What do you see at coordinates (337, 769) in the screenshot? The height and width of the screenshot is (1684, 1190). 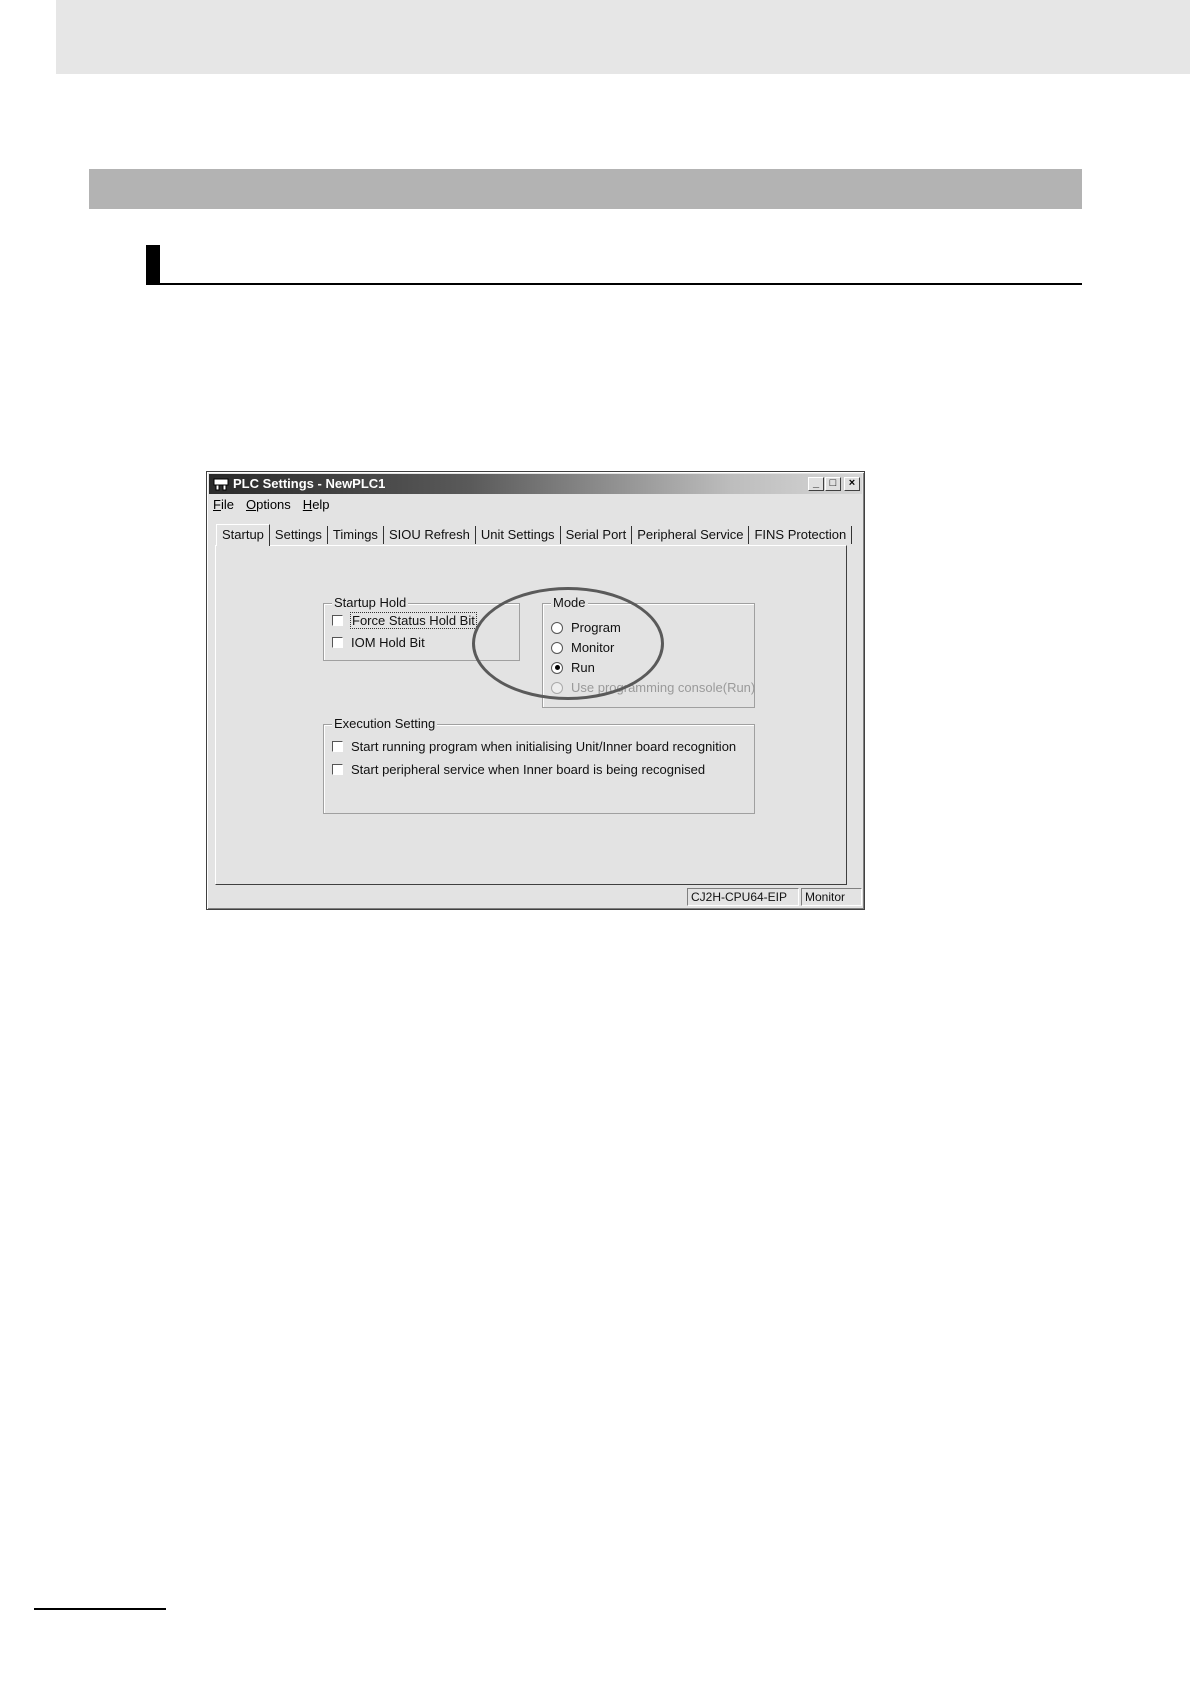 I see `start-peripheral-service-checkbox` at bounding box center [337, 769].